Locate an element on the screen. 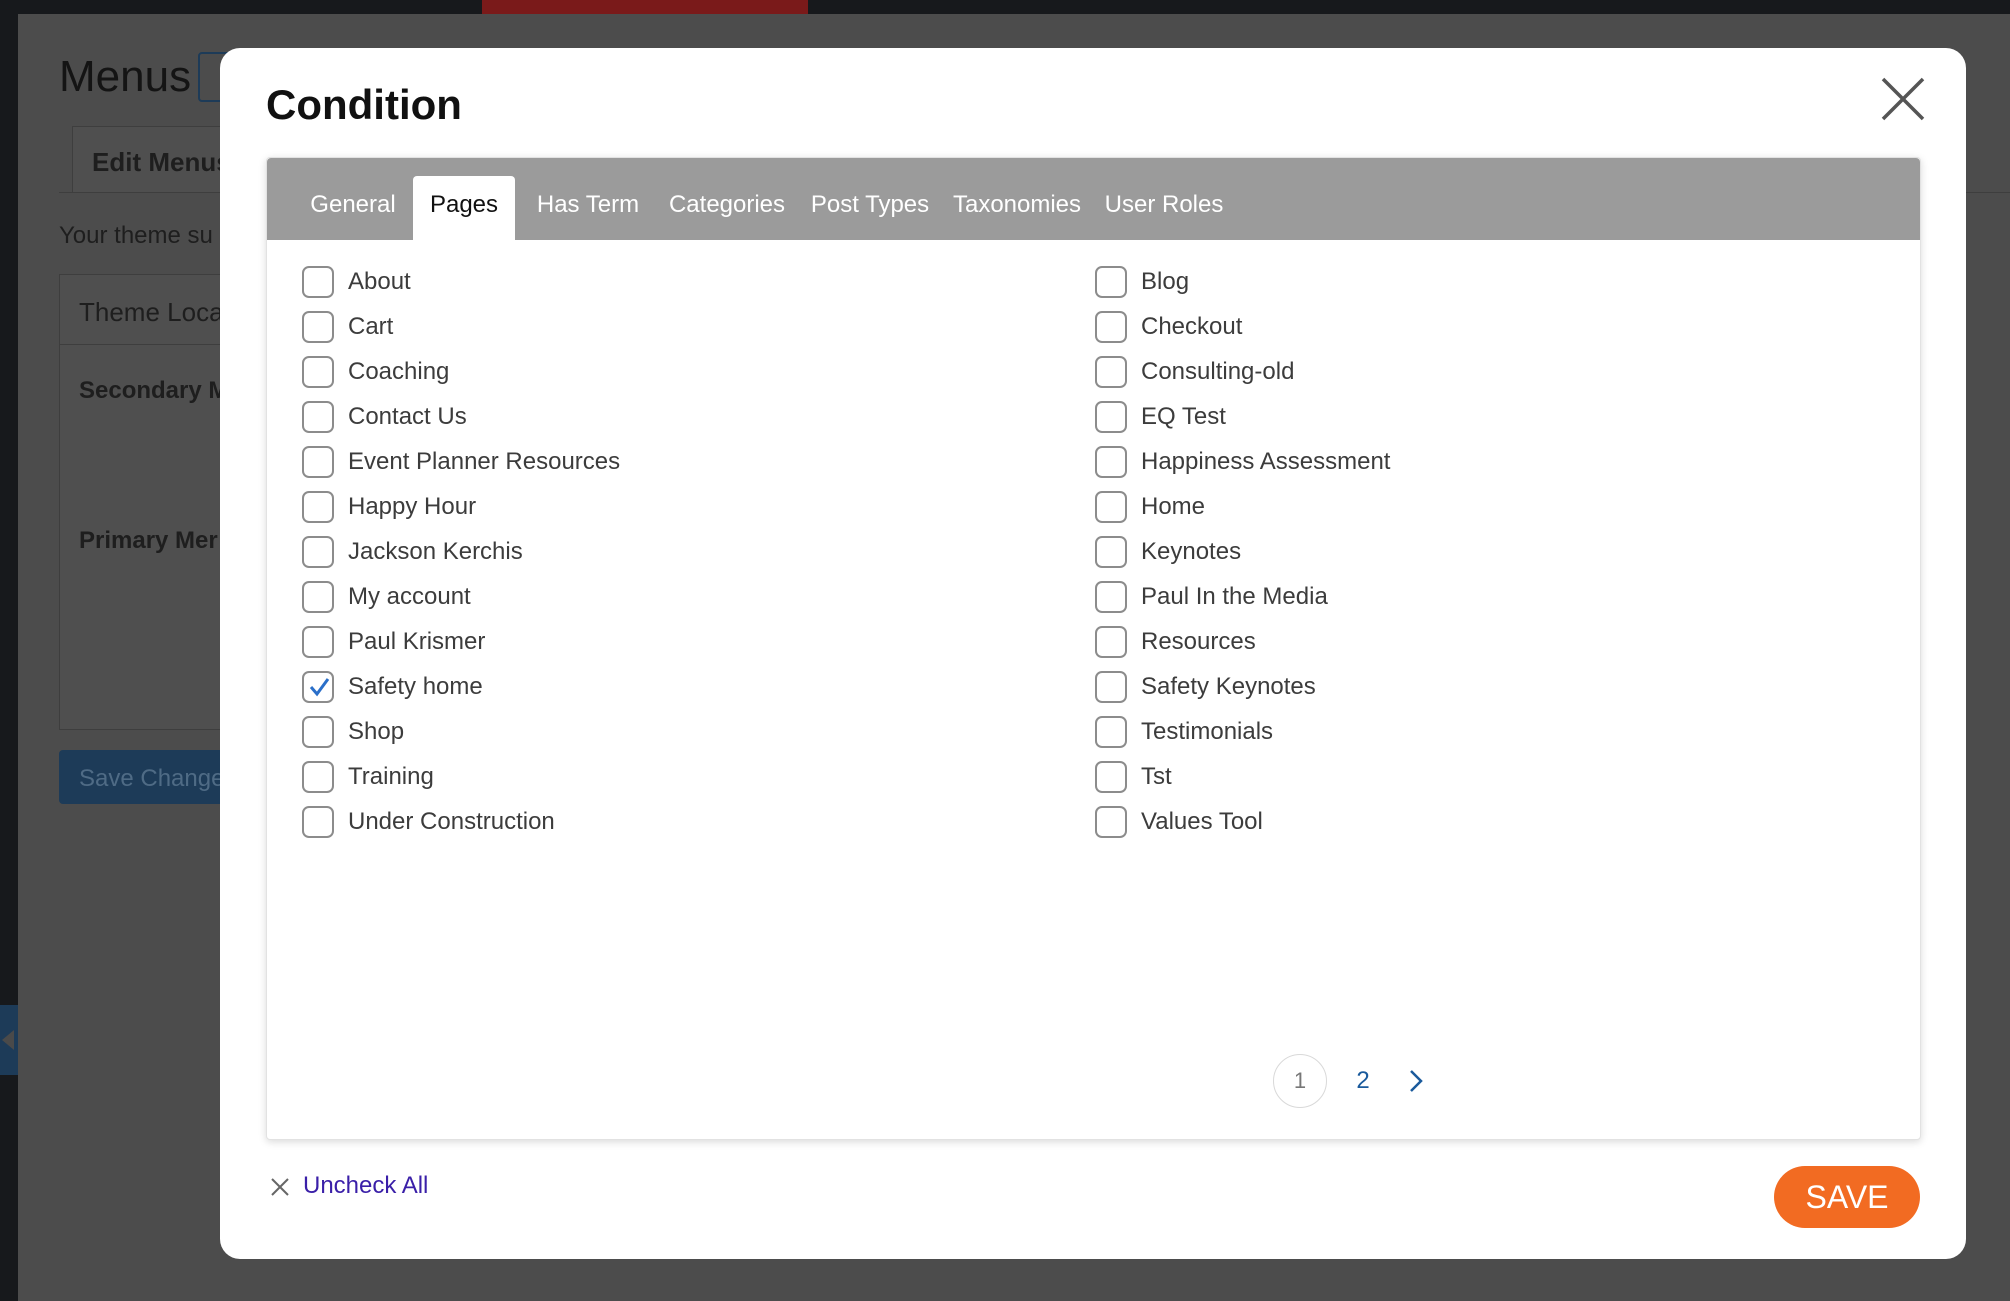  admin-bar-accent is located at coordinates (645, 7).